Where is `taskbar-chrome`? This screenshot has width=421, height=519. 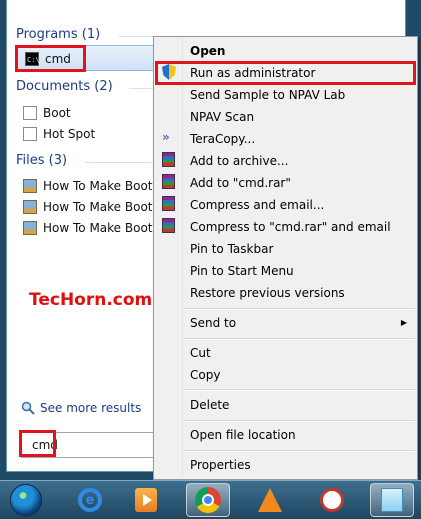 taskbar-chrome is located at coordinates (208, 500).